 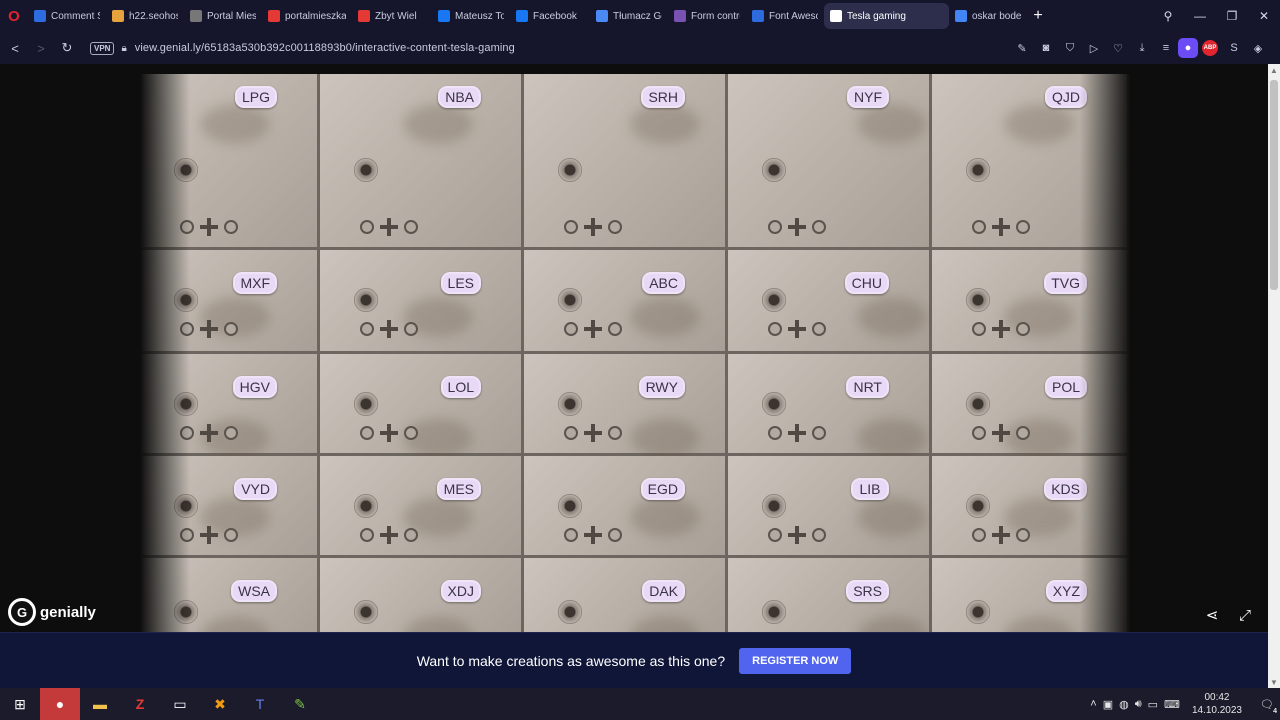 I want to click on mailbox-qjd: QJD, so click(x=1031, y=162).